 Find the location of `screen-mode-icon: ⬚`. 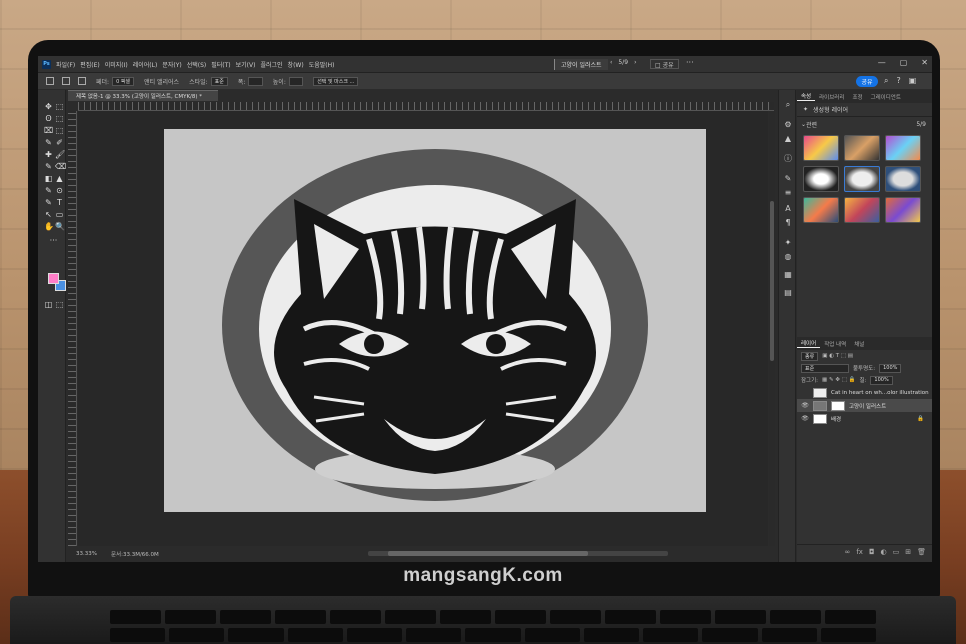

screen-mode-icon: ⬚ is located at coordinates (59, 304).